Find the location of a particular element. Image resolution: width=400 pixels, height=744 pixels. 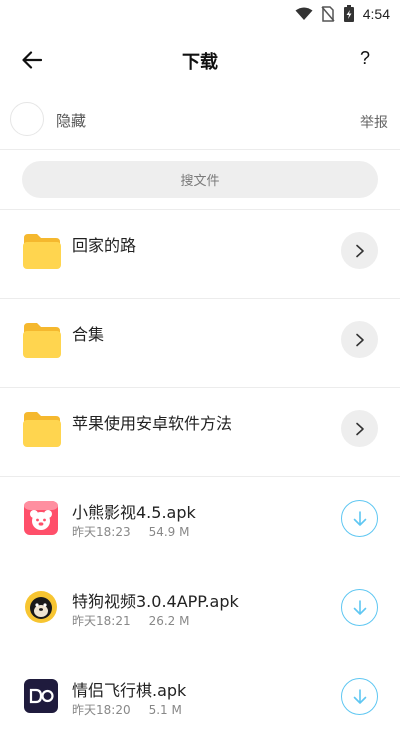

list-item: 合集 is located at coordinates (200, 343).